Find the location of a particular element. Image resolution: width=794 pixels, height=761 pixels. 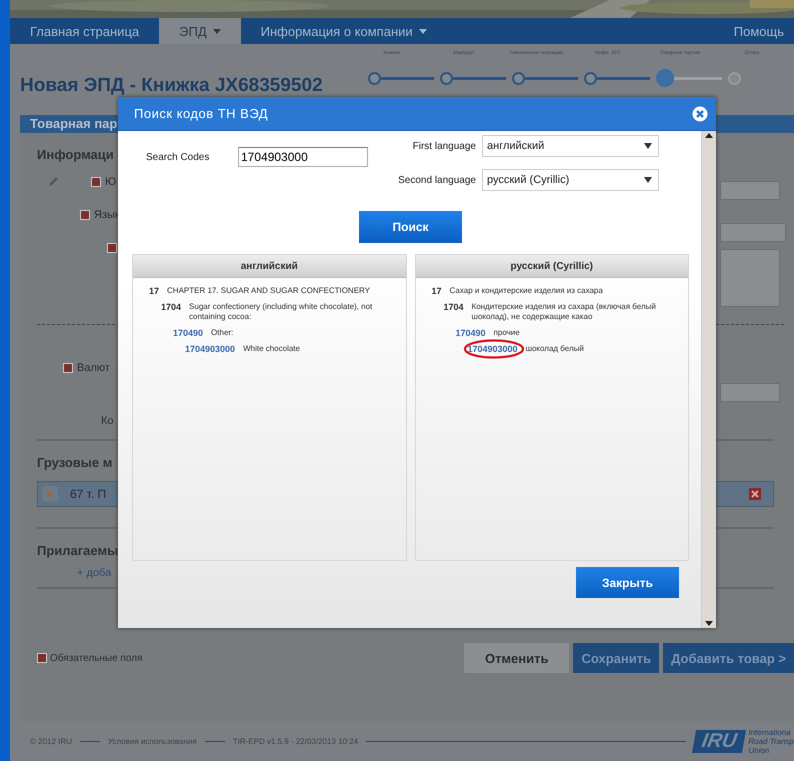

text-area is located at coordinates (750, 278).